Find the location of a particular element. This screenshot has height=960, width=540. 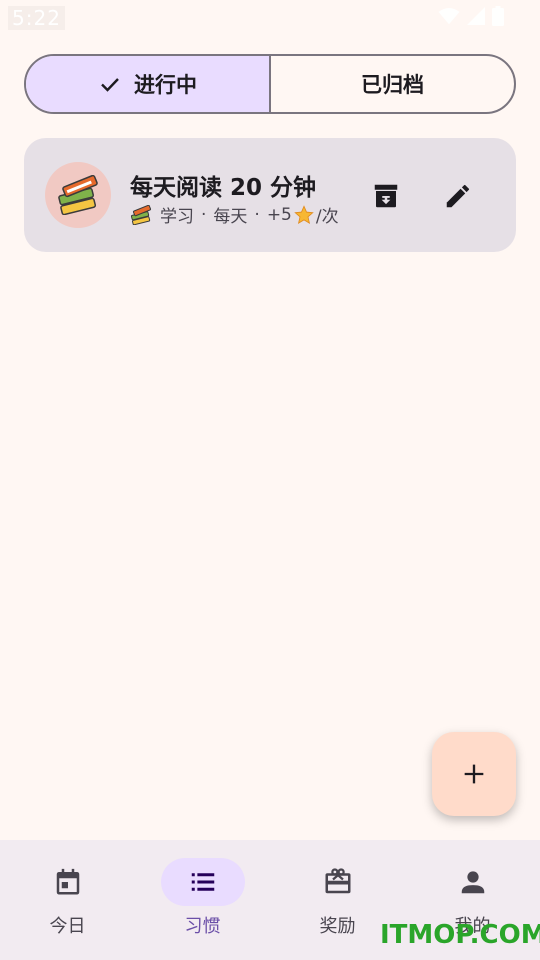

signal-icon is located at coordinates (476, 16).